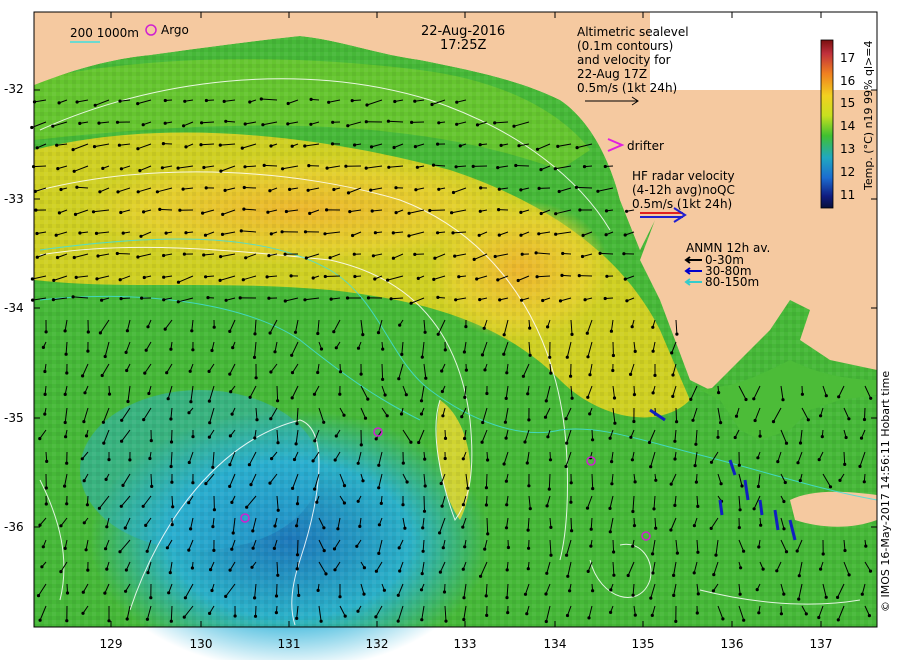  What do you see at coordinates (633, 32) in the screenshot?
I see `altimetry-line-1: Altimetric sealevel` at bounding box center [633, 32].